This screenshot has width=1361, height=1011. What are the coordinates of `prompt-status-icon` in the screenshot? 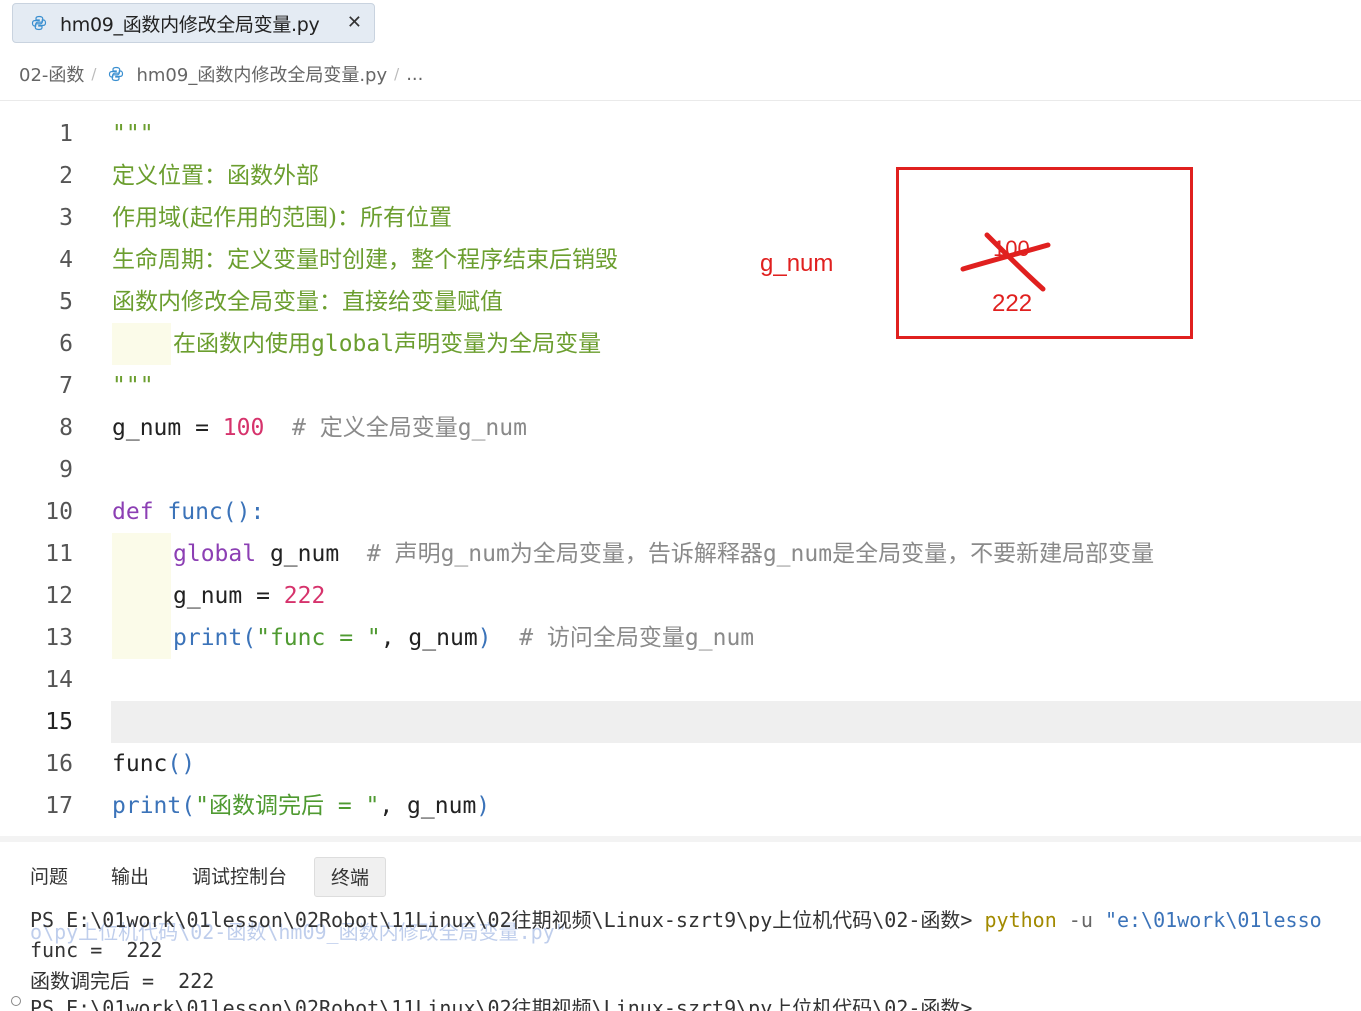 It's located at (16, 1001).